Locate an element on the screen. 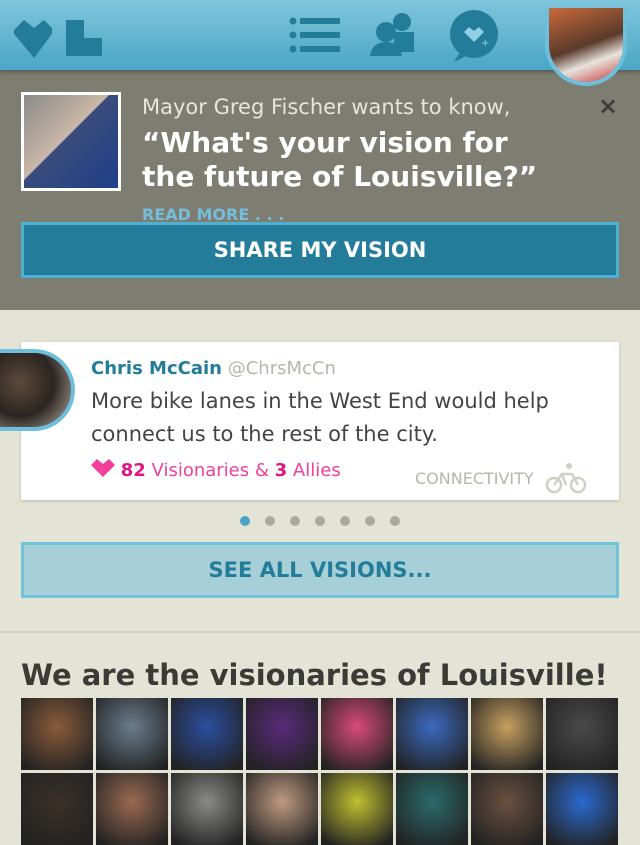 Image resolution: width=640 pixels, height=845 pixels. visionaries-label: Visionaries is located at coordinates (200, 470).